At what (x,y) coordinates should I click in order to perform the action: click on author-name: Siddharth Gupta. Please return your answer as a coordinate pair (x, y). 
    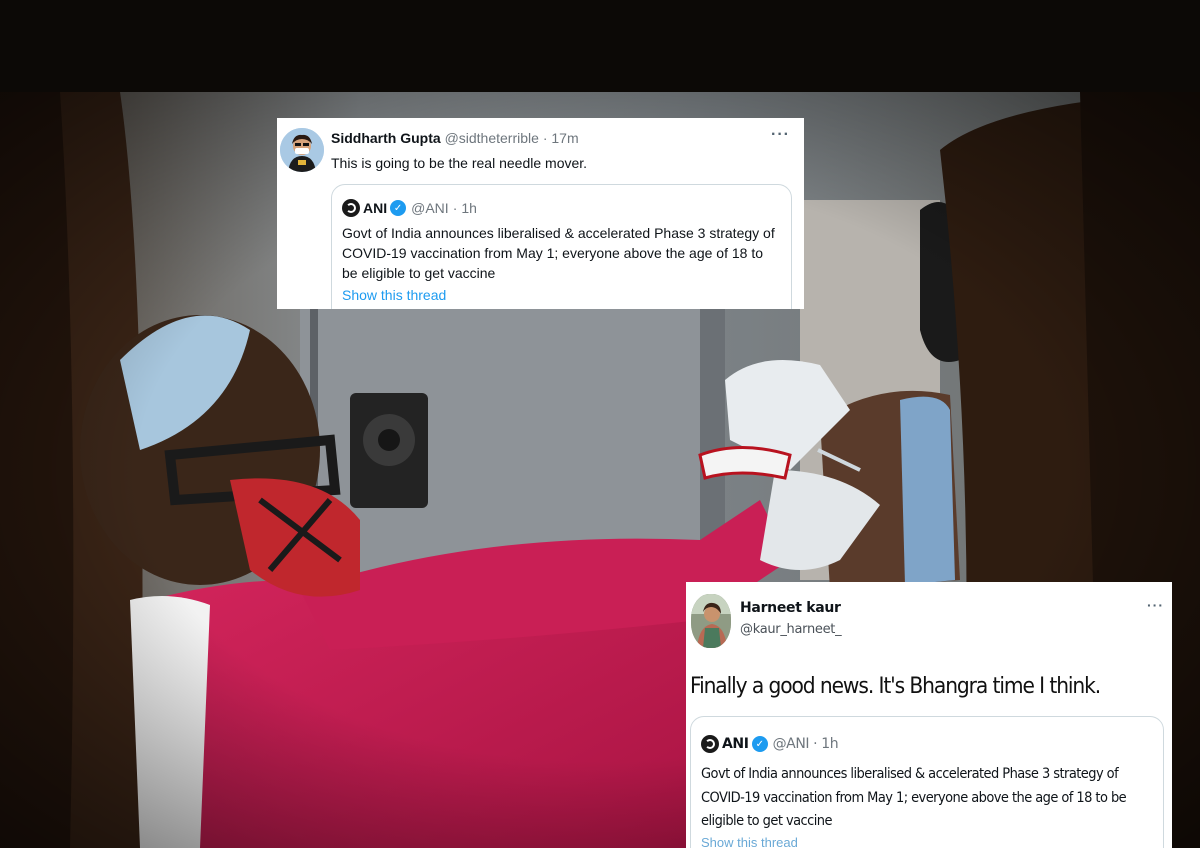
    Looking at the image, I should click on (386, 138).